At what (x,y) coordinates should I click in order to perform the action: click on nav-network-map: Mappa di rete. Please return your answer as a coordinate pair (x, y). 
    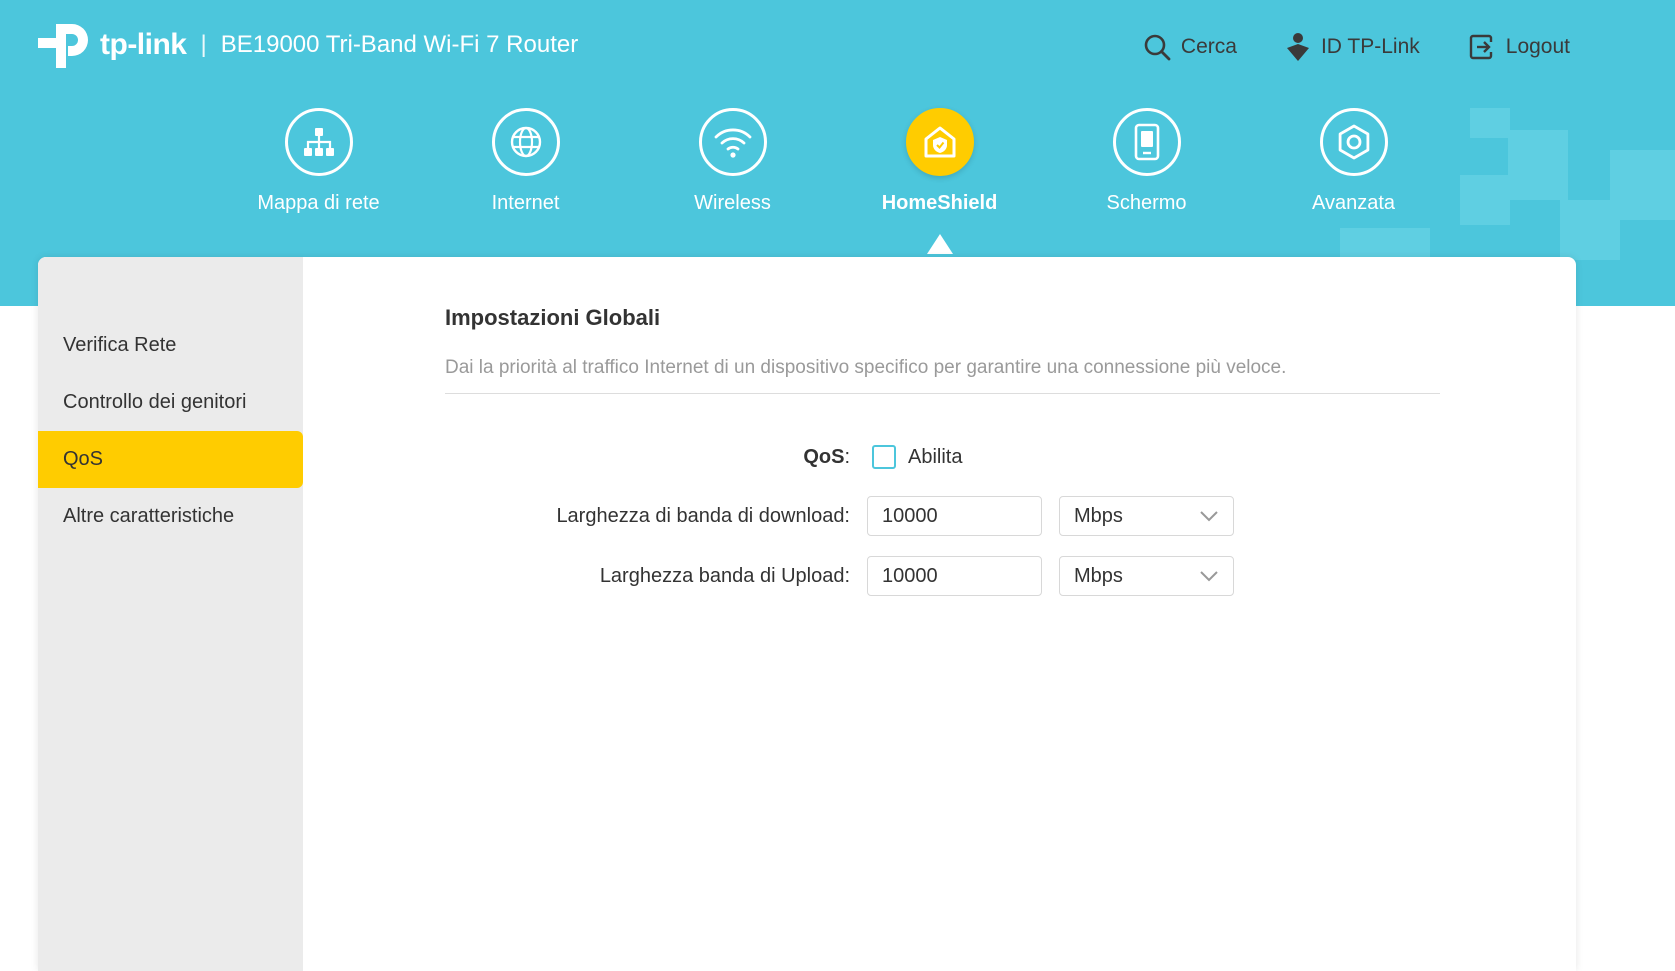
    Looking at the image, I should click on (318, 161).